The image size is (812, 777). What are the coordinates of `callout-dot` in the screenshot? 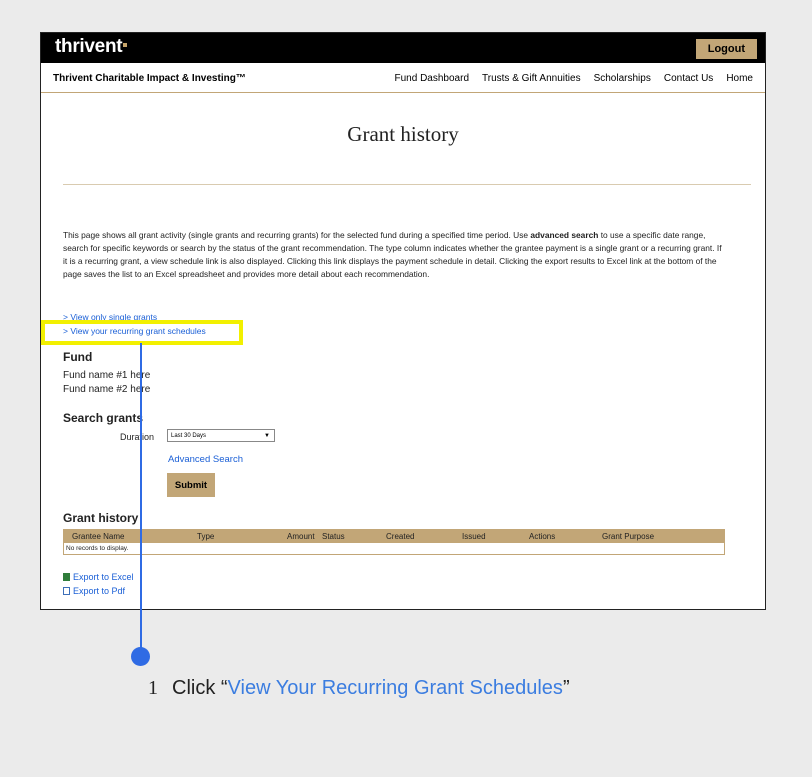 It's located at (140, 656).